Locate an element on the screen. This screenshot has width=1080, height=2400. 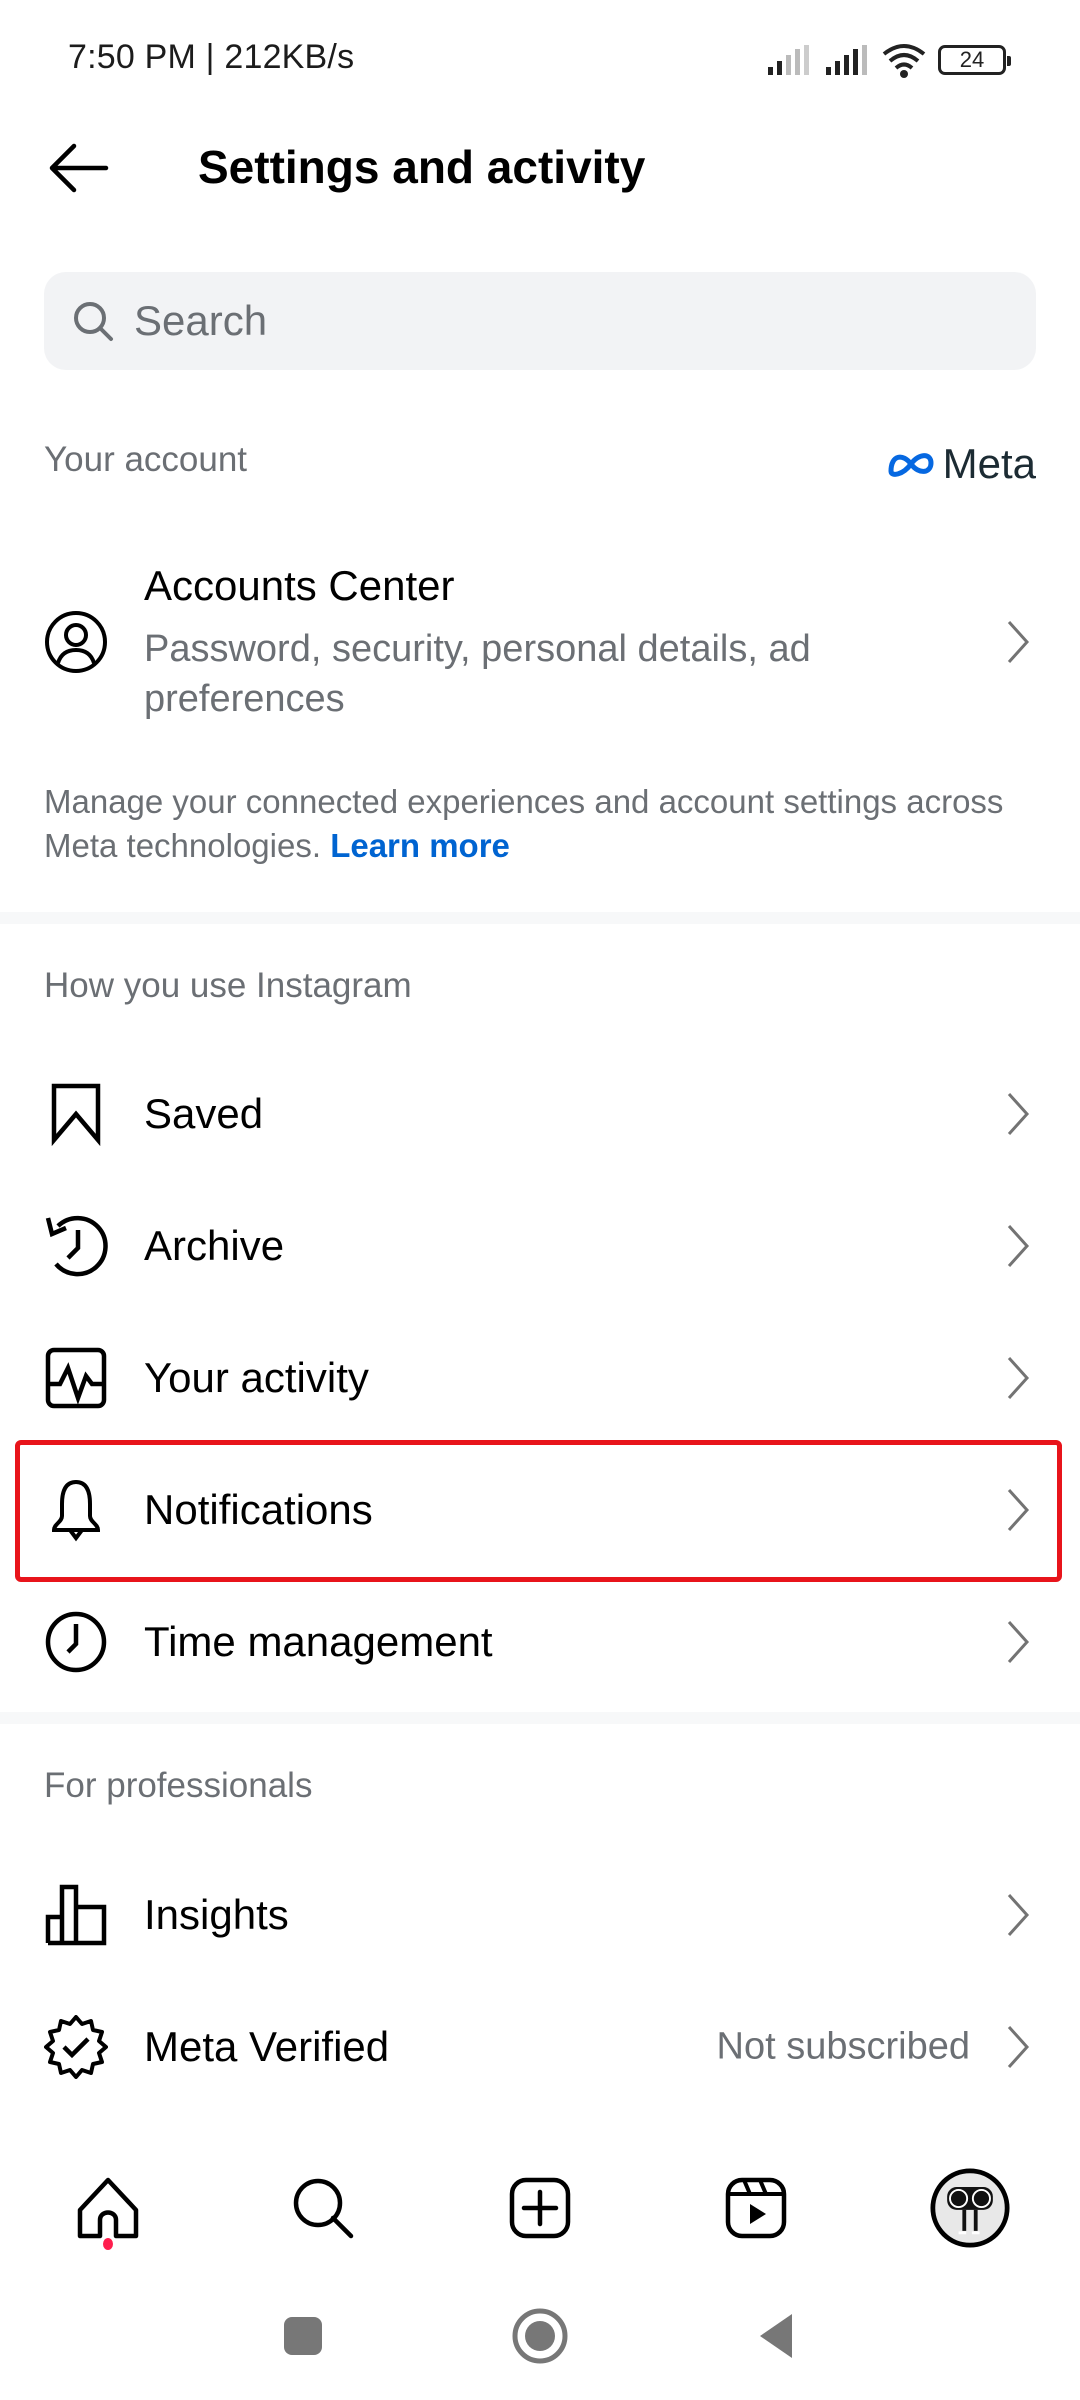
status-time-speed: 7:50 PM | 212KB/s is located at coordinates (211, 57).